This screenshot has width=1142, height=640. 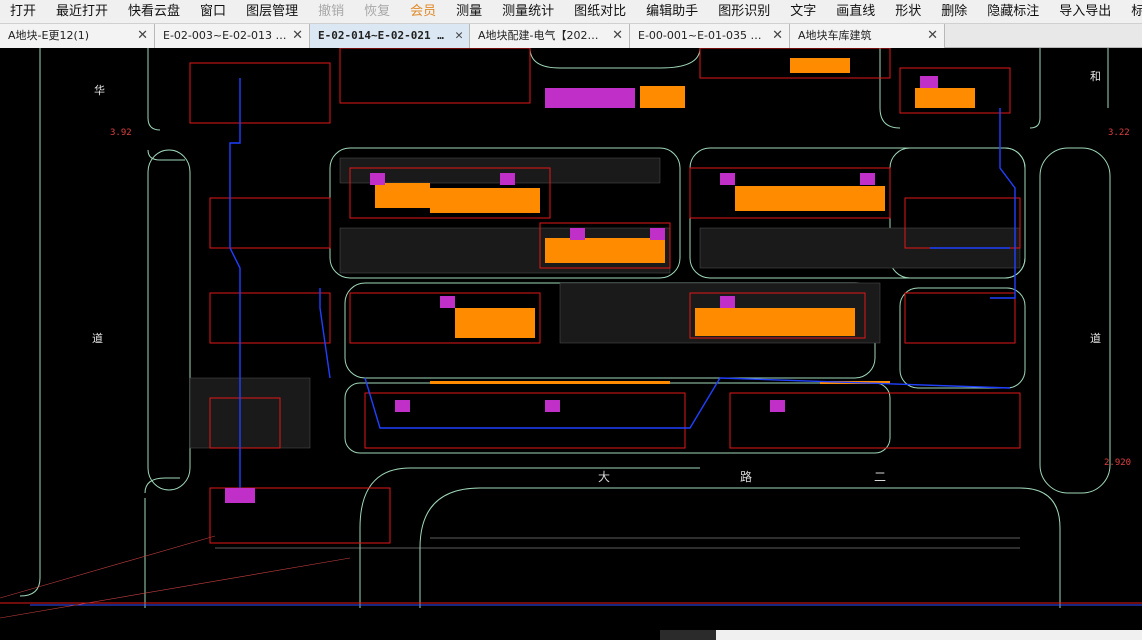 I want to click on menu-annotate: 标注, so click(x=1131, y=11).